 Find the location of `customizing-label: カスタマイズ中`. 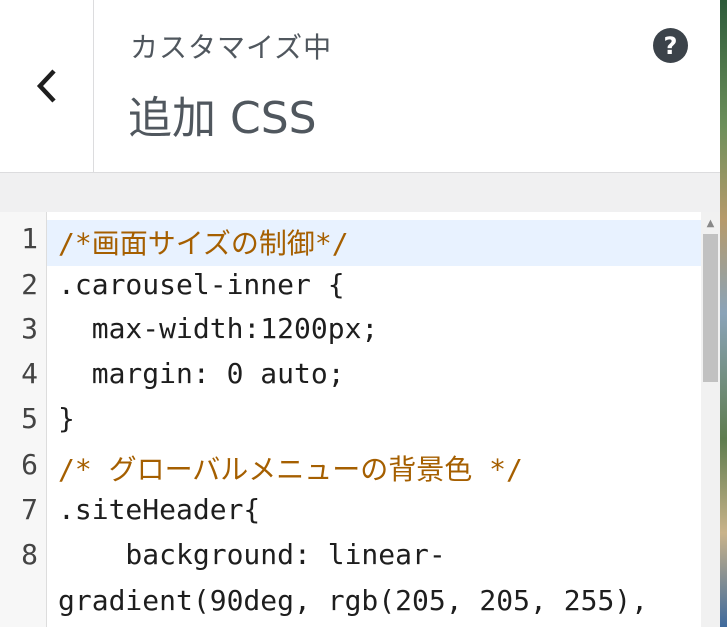

customizing-label: カスタマイズ中 is located at coordinates (231, 47).